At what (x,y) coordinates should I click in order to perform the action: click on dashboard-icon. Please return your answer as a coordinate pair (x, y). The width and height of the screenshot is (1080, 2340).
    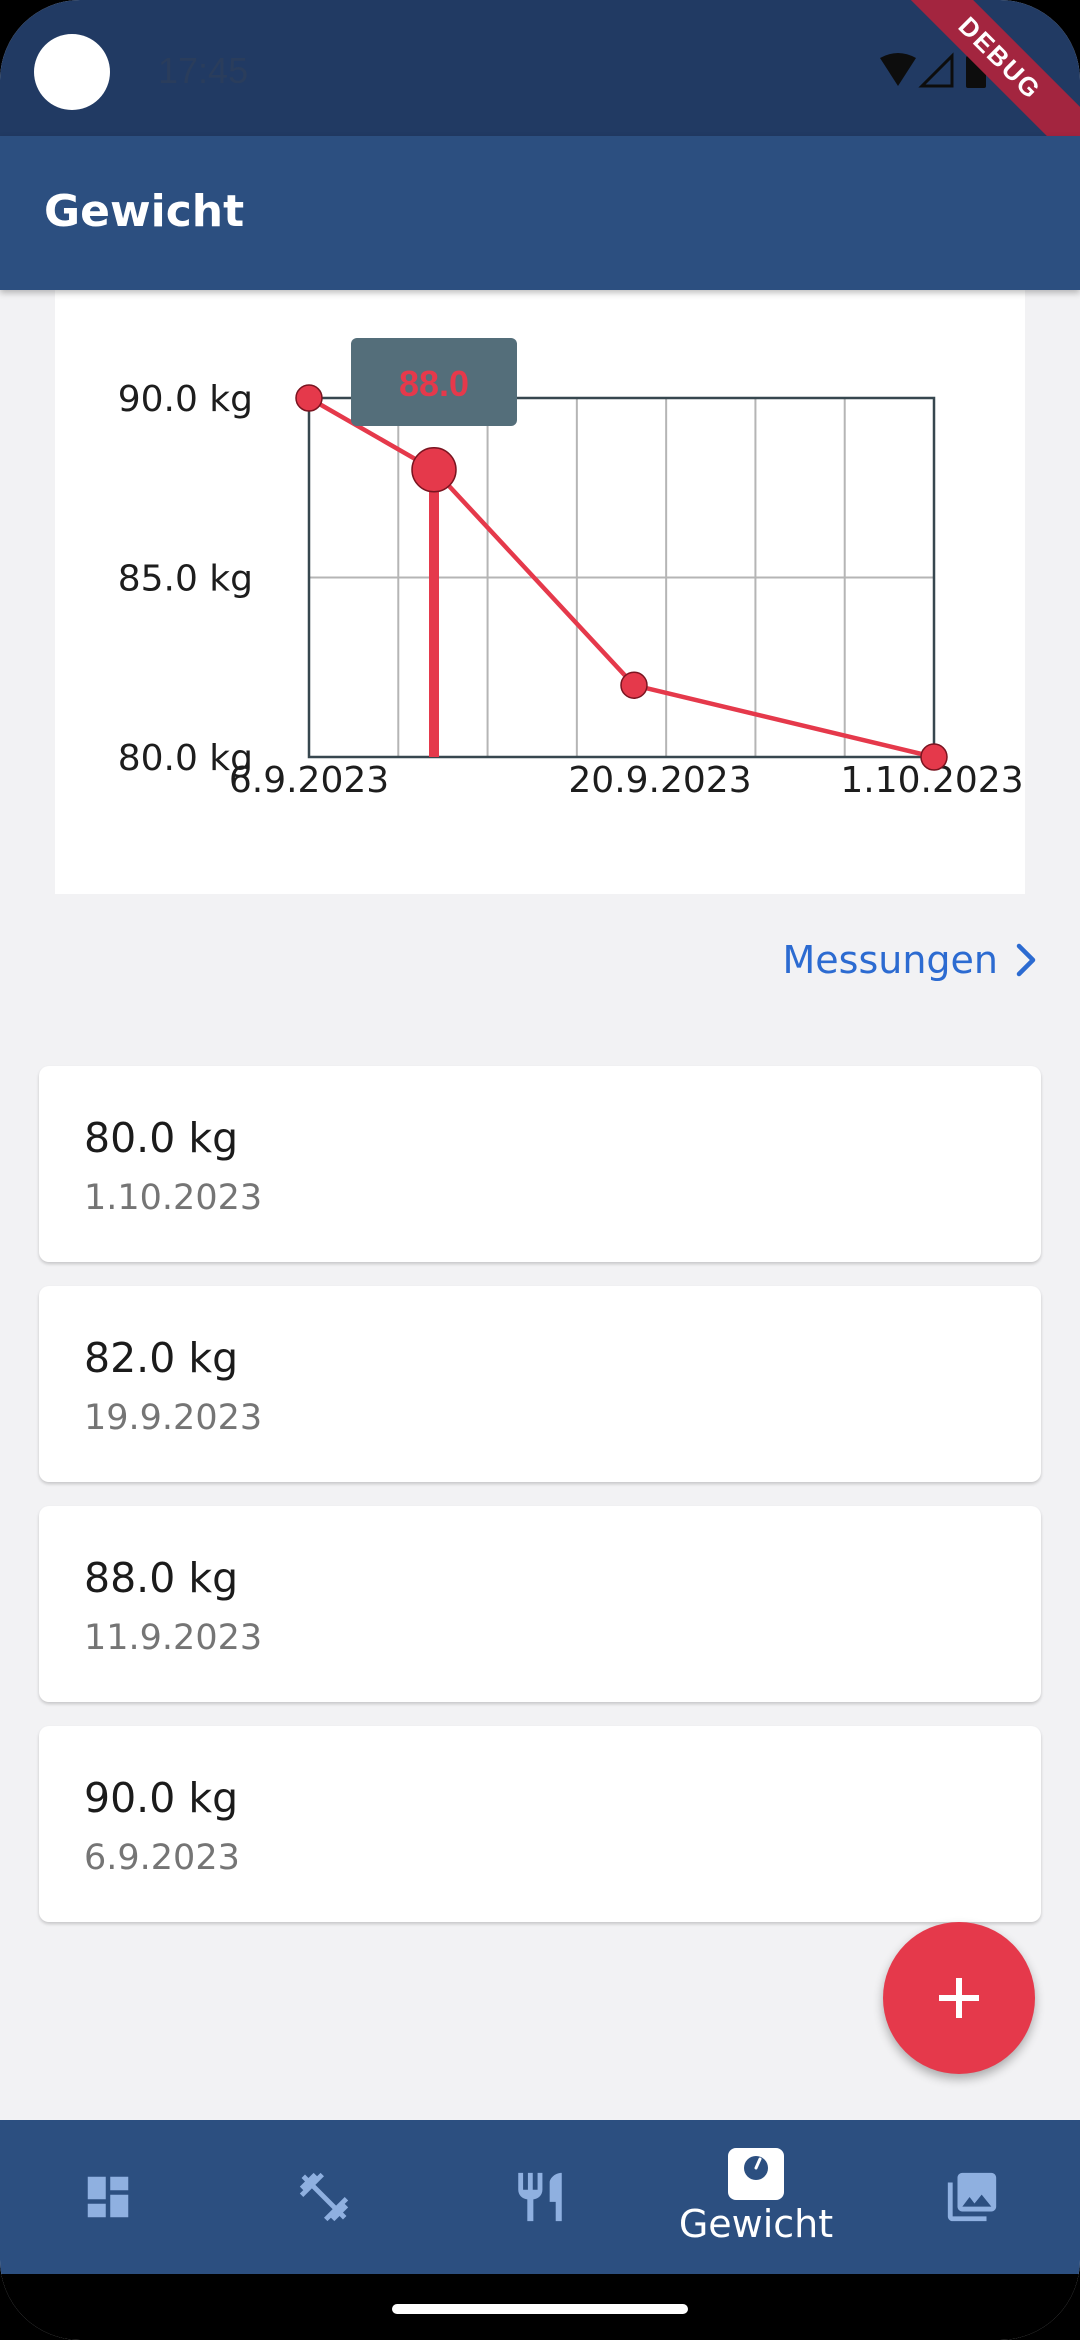
    Looking at the image, I should click on (108, 2197).